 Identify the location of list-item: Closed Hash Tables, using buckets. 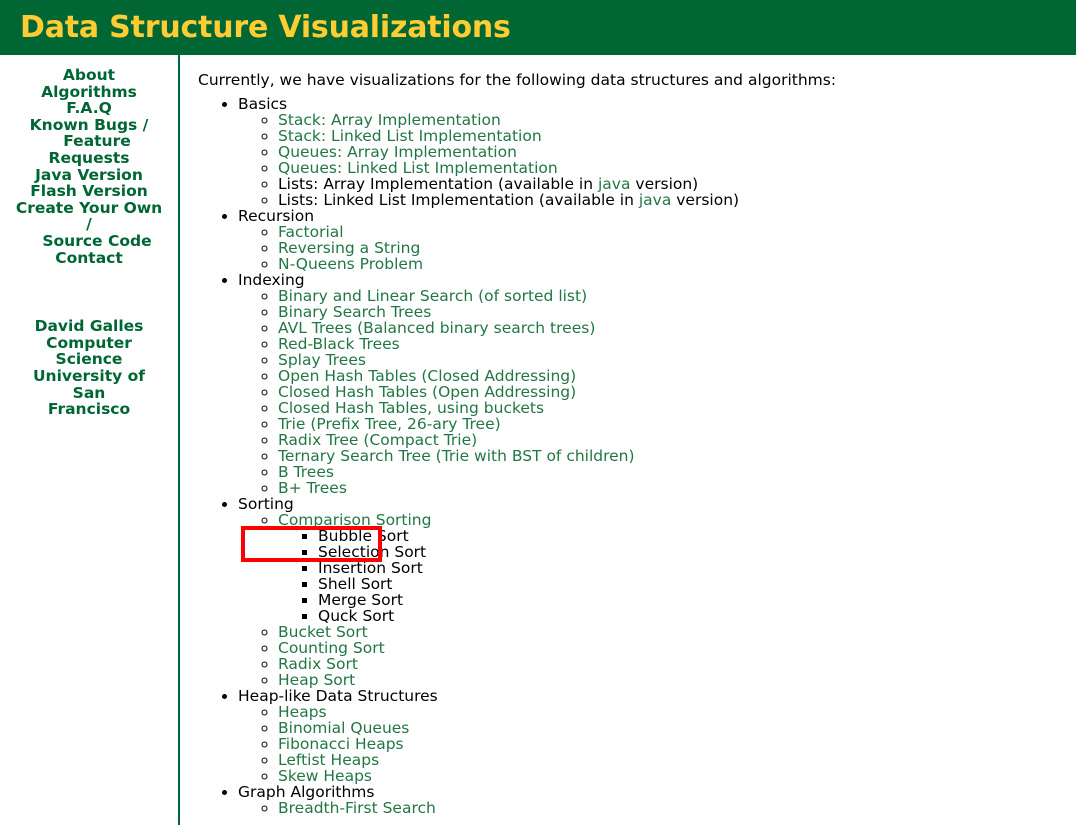
(677, 408).